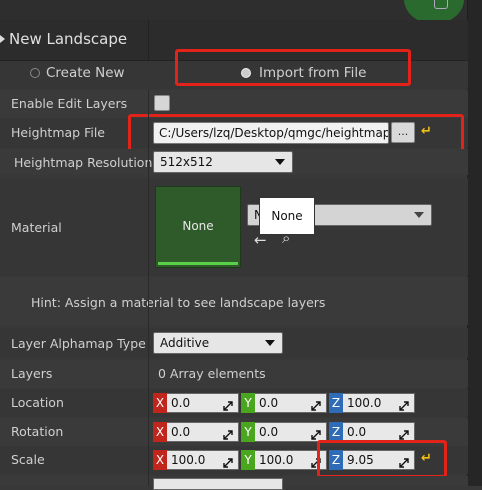  I want to click on material-label: Material, so click(36, 227).